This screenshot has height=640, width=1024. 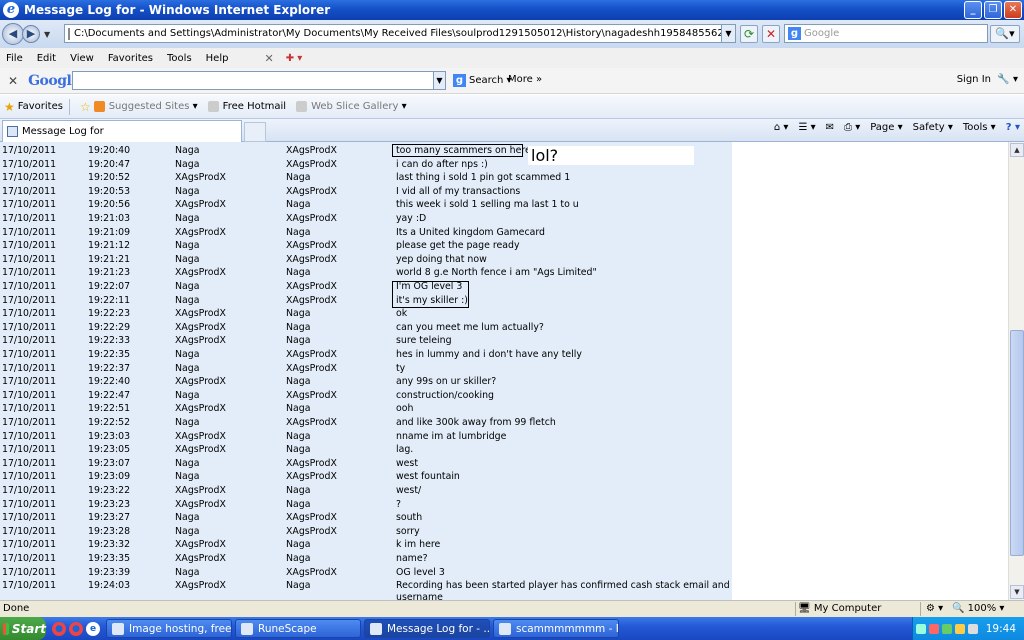 I want to click on page-menu: Page ▾, so click(x=886, y=127).